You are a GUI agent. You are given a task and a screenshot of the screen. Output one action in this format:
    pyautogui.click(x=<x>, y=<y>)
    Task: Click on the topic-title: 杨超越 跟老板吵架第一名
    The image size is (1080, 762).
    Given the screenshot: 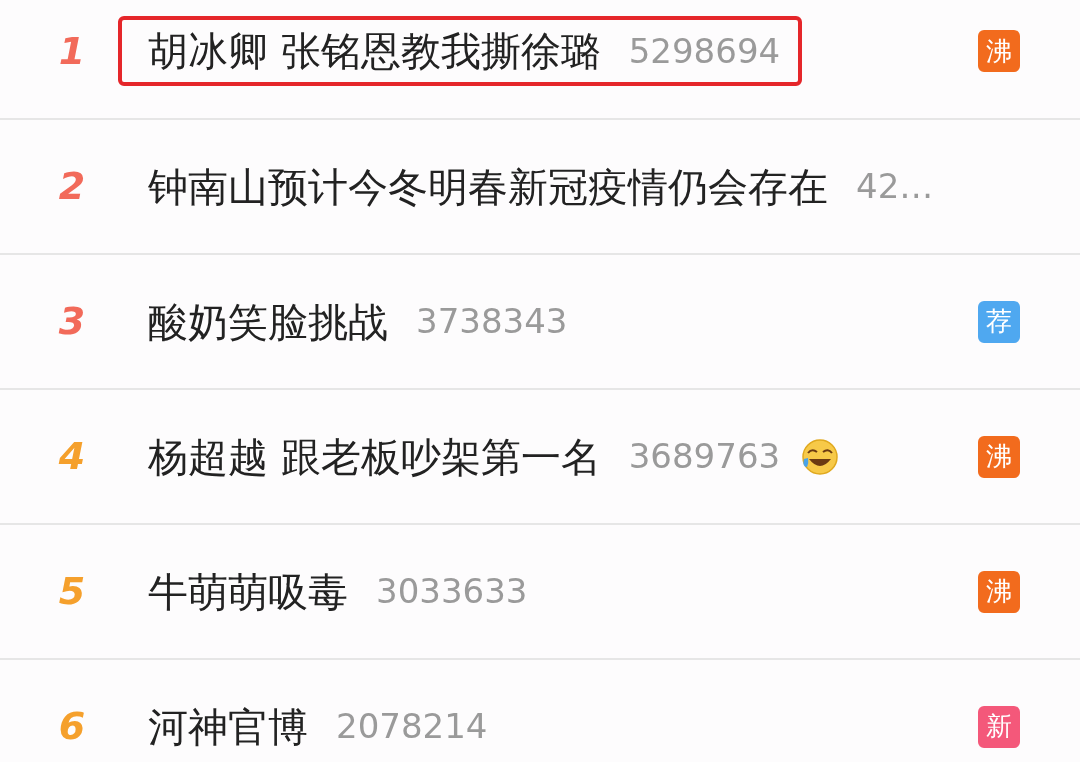 What is the action you would take?
    pyautogui.click(x=374, y=456)
    